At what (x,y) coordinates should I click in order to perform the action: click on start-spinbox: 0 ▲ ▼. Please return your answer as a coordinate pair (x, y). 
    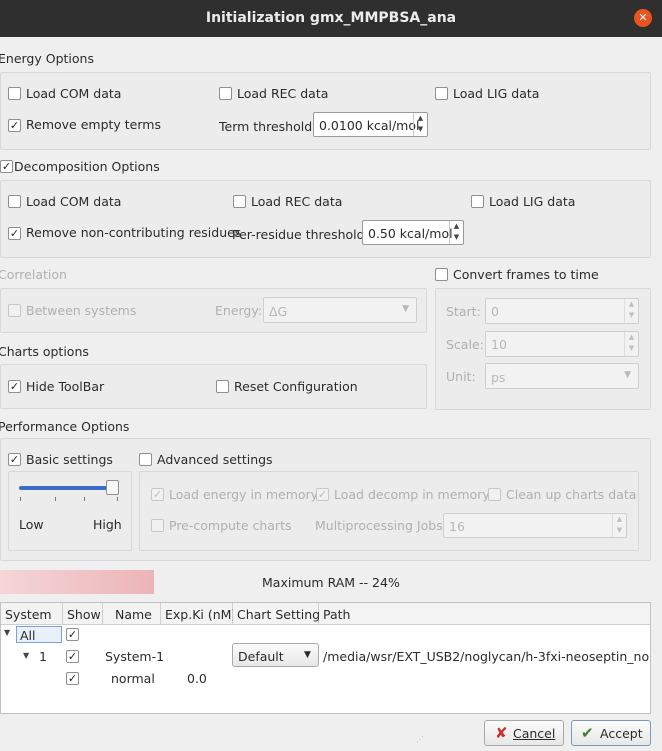
    Looking at the image, I should click on (562, 311).